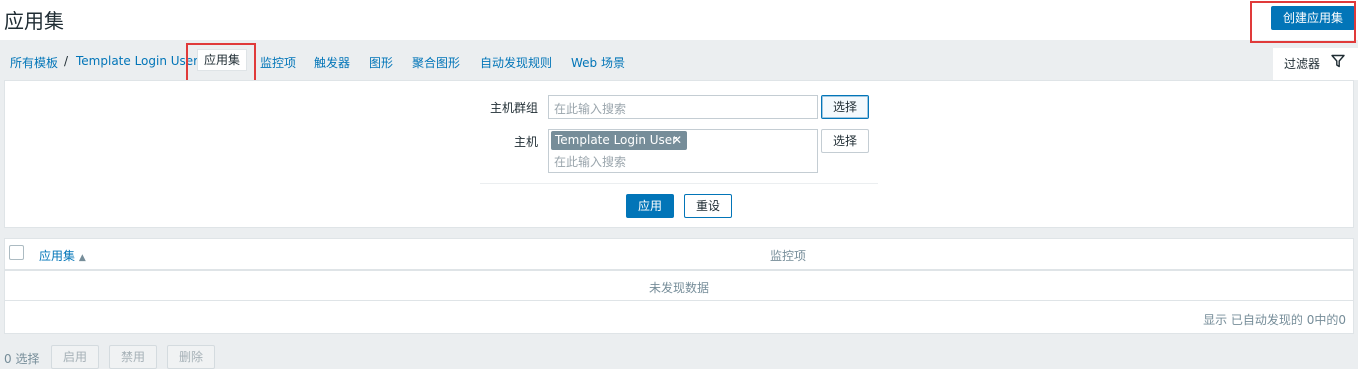 The image size is (1358, 369). What do you see at coordinates (62, 255) in the screenshot?
I see `column-header-application: 应用集 ▲` at bounding box center [62, 255].